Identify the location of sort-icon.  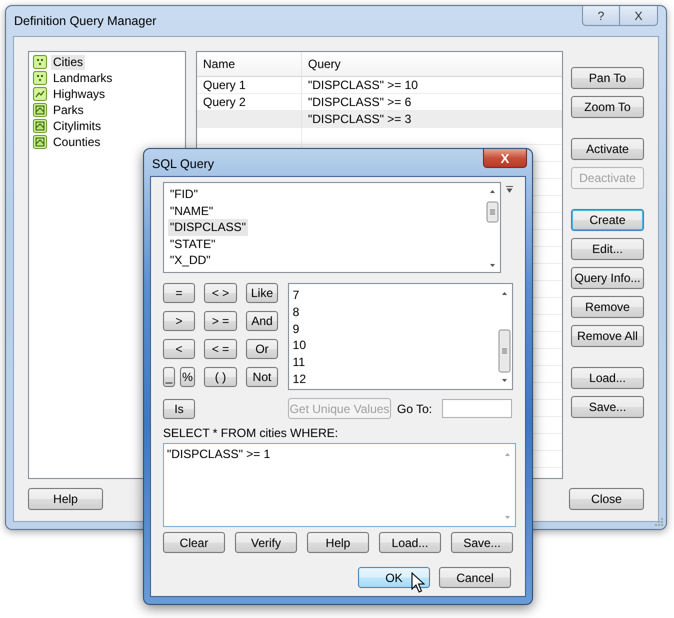
(509, 189).